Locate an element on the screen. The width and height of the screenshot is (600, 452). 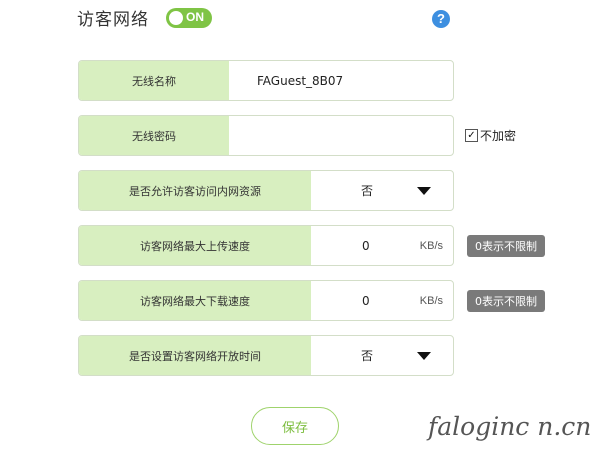
upload-speed-unit: KB/s is located at coordinates (431, 245).